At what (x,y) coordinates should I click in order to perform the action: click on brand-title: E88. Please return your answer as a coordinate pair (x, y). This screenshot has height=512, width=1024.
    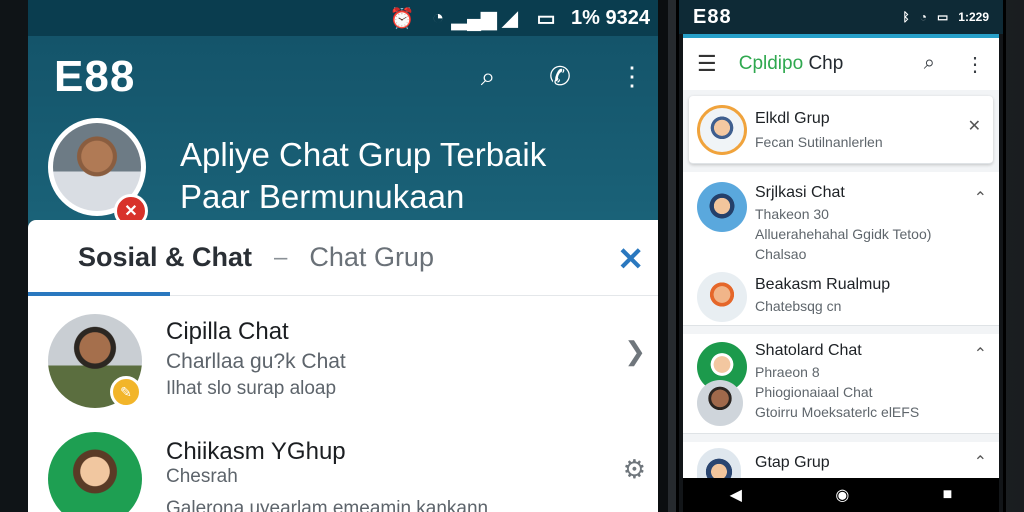
    Looking at the image, I should click on (95, 76).